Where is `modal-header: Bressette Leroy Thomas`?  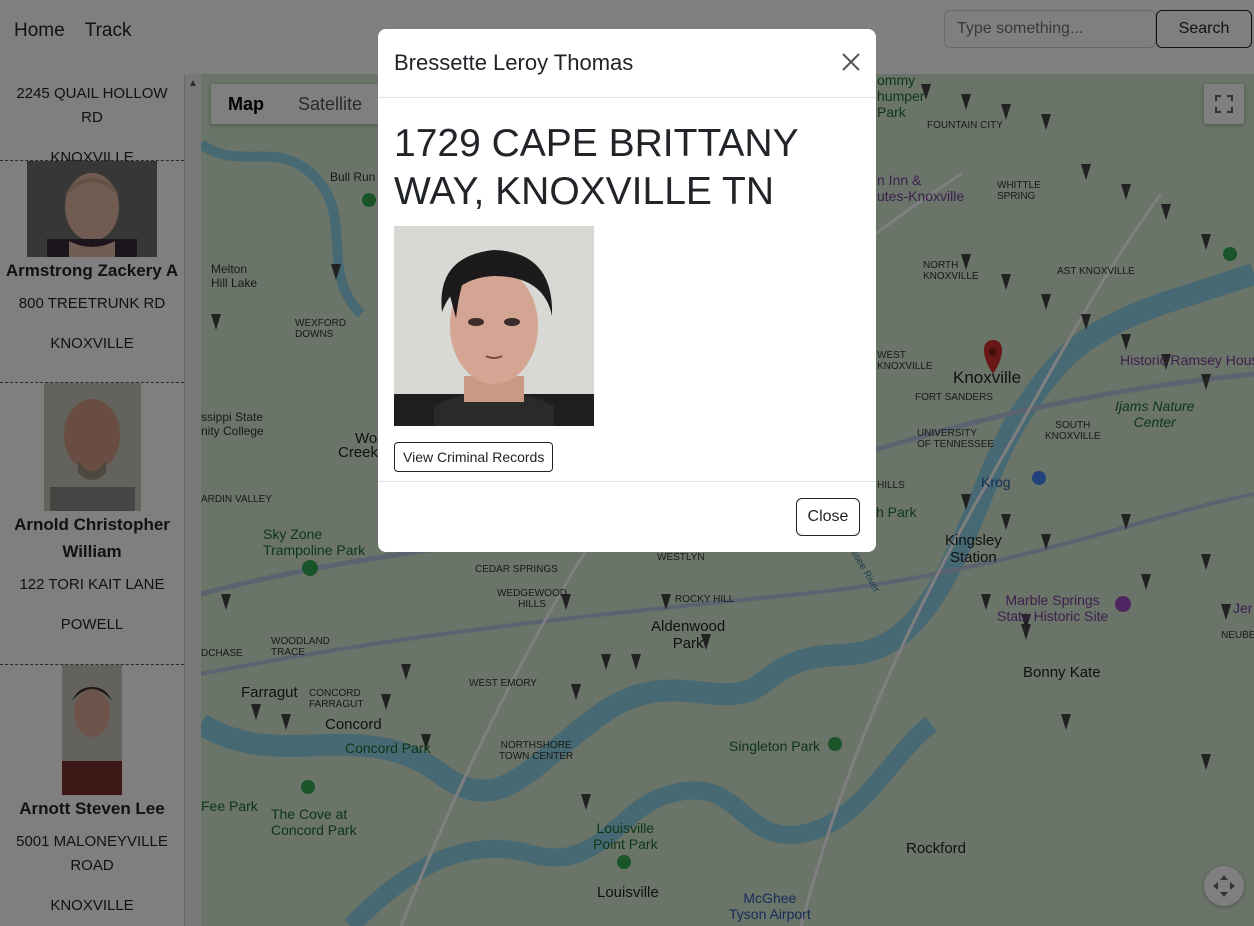 modal-header: Bressette Leroy Thomas is located at coordinates (627, 63).